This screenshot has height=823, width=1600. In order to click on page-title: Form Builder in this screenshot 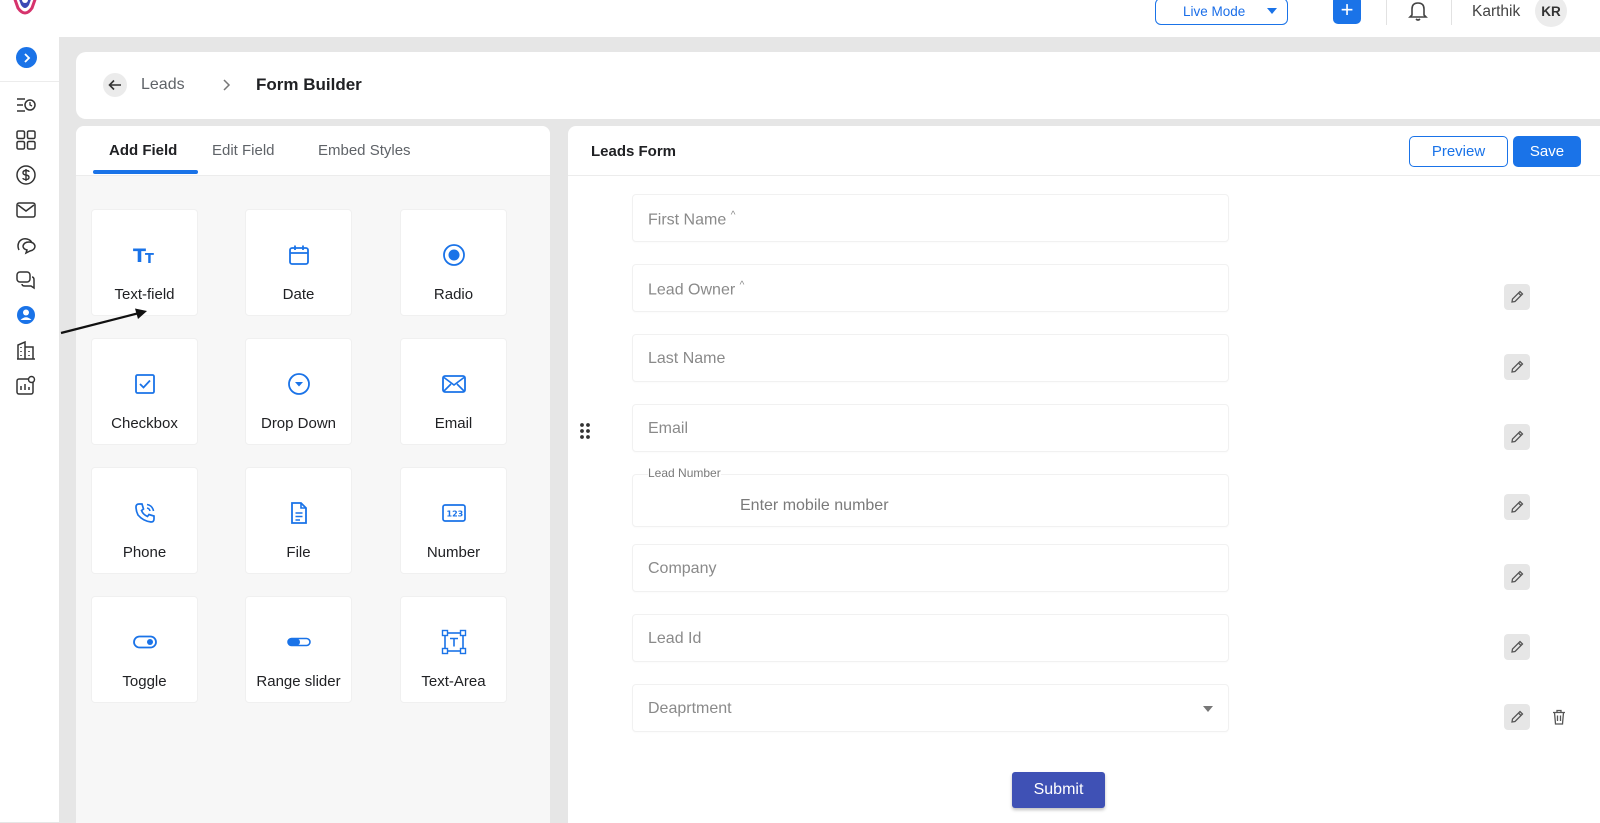, I will do `click(309, 84)`.